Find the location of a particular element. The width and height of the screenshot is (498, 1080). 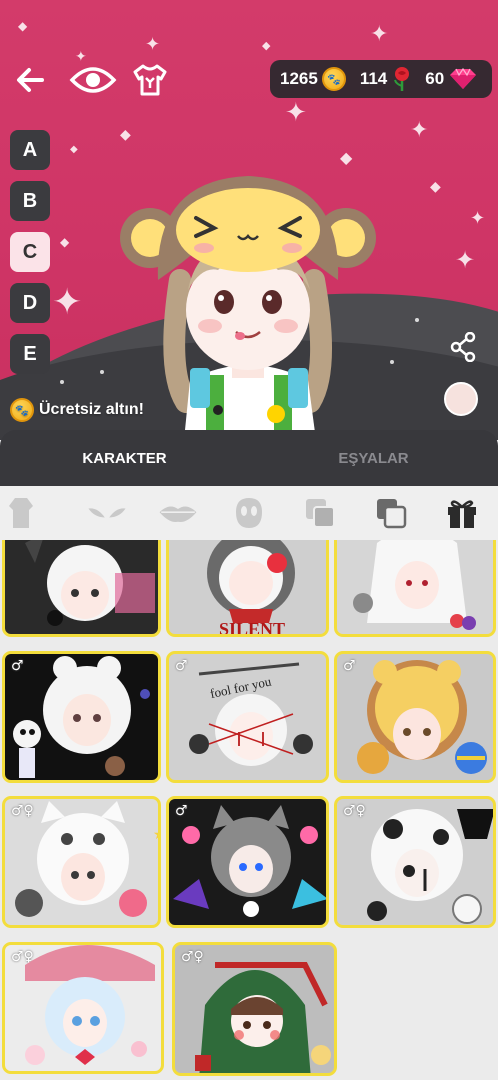

preset-card: ♂ fool for you is located at coordinates (247, 717).